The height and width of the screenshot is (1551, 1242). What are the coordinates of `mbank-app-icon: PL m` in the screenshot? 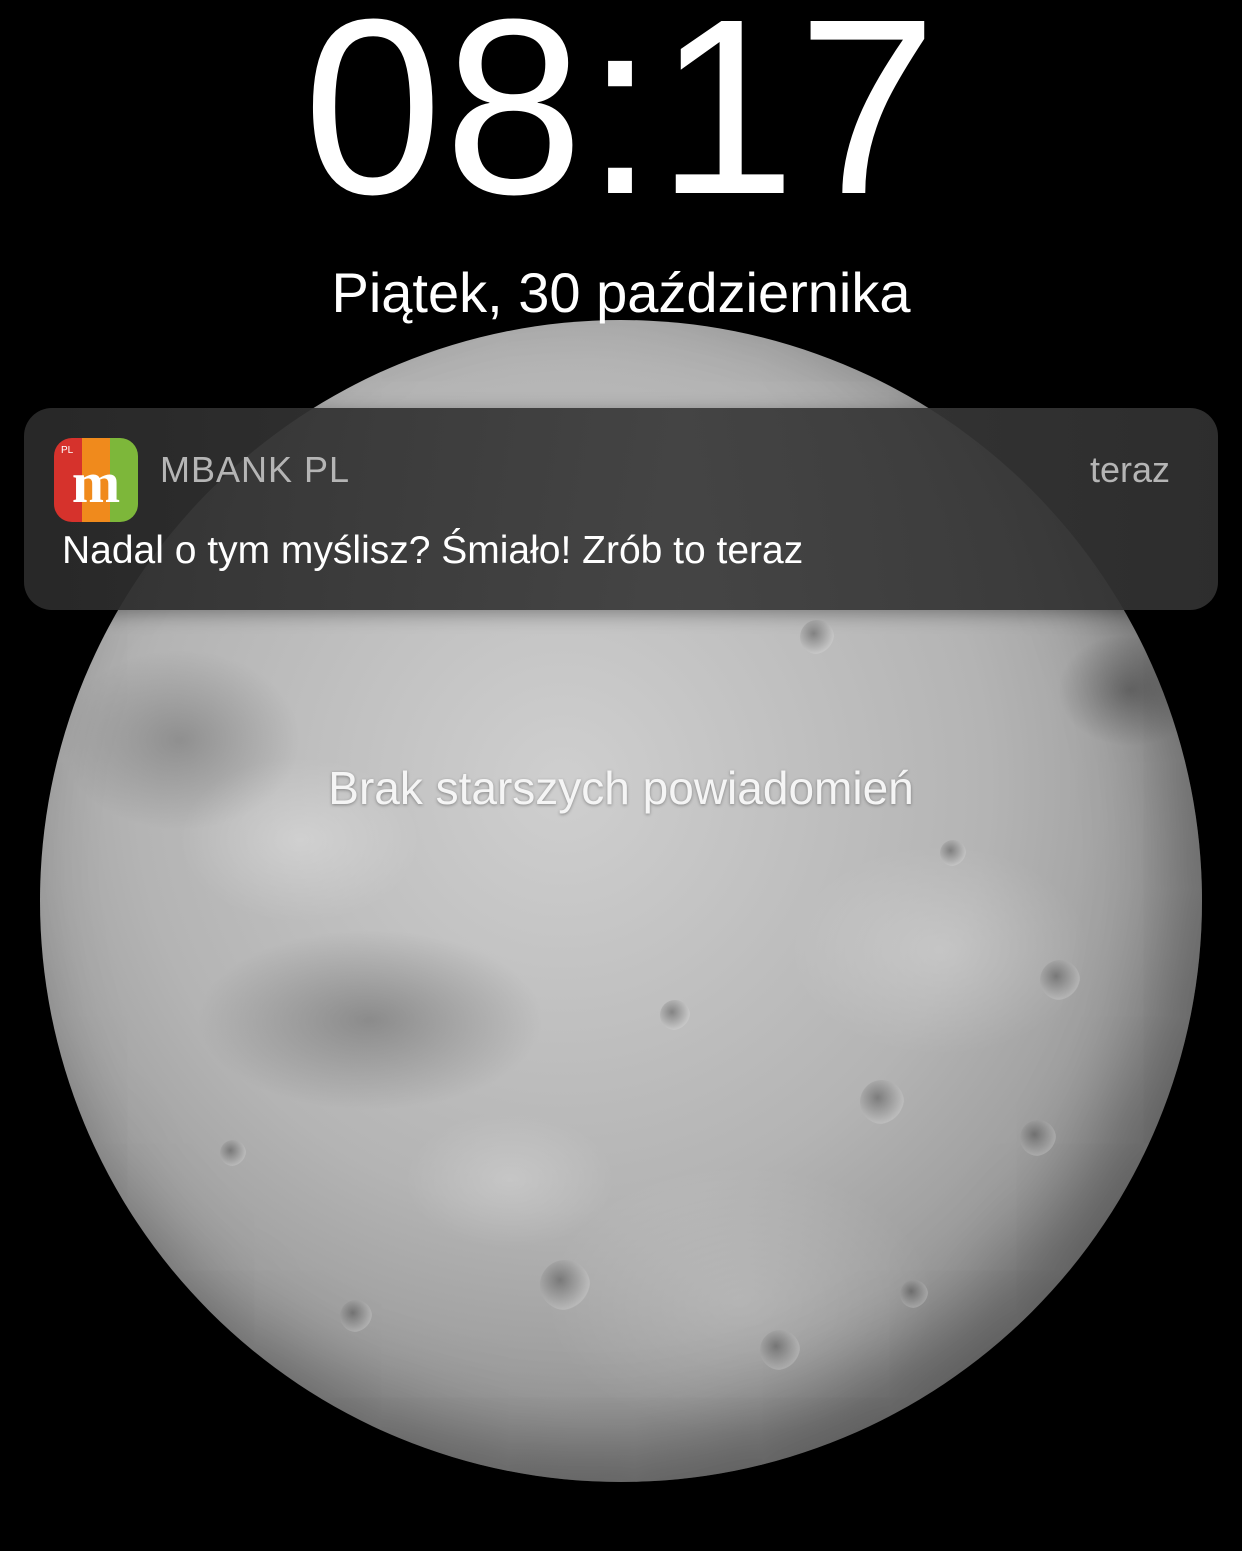 It's located at (96, 480).